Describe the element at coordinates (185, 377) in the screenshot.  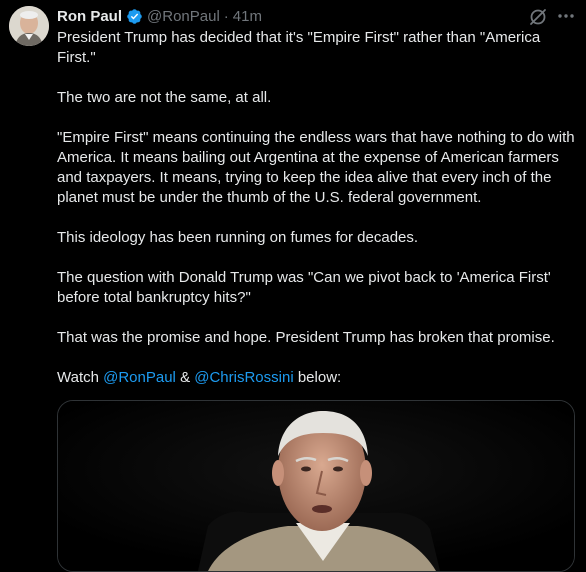
I see `watch-middle: &` at that location.